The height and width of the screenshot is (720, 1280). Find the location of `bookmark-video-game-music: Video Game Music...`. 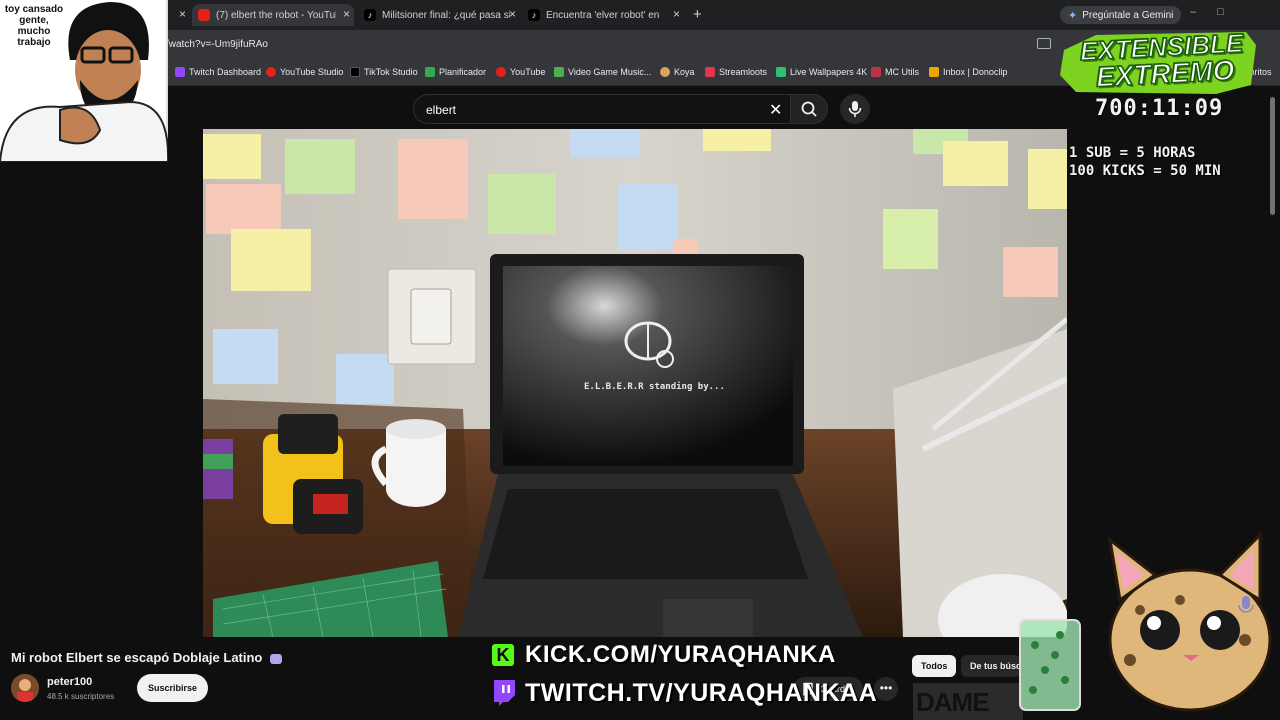

bookmark-video-game-music: Video Game Music... is located at coordinates (602, 72).